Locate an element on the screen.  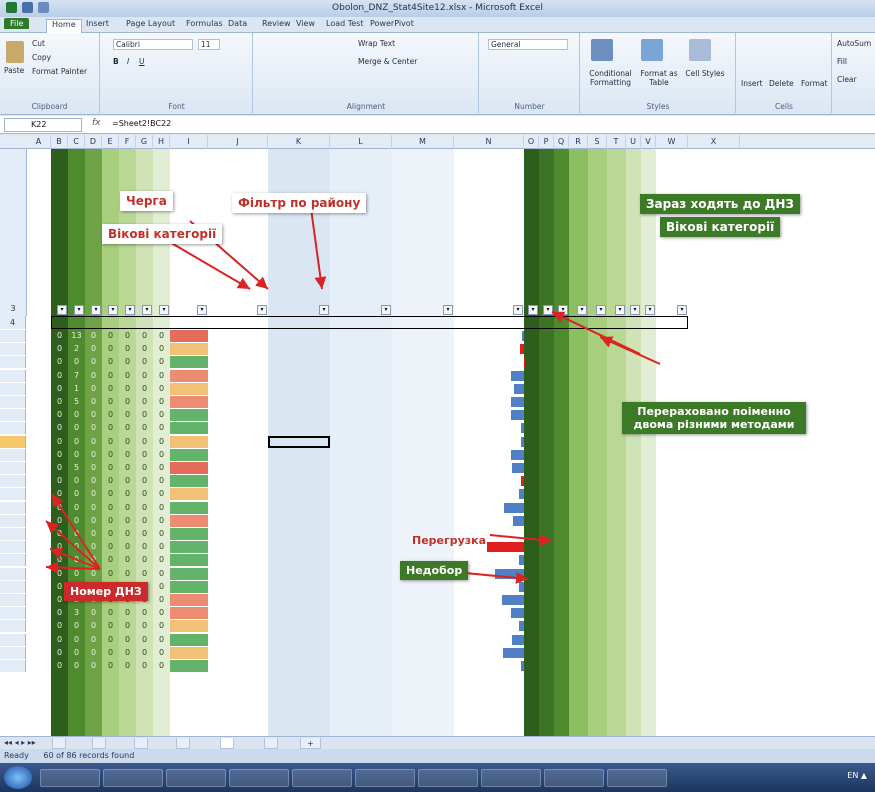
filter-button-K: ▾ is located at coordinates (324, 310).